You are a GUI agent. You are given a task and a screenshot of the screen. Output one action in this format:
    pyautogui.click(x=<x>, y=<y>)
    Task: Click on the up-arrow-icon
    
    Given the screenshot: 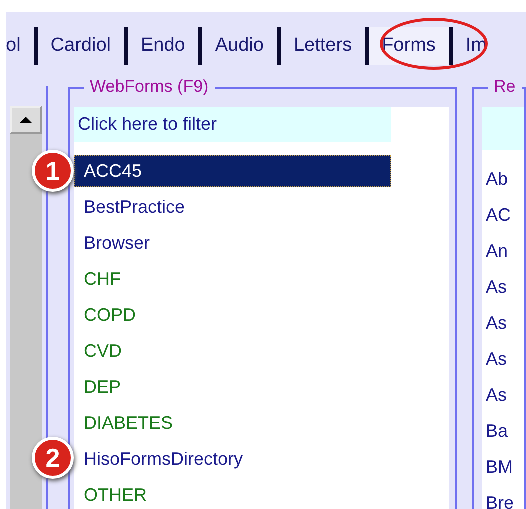 What is the action you would take?
    pyautogui.click(x=26, y=120)
    